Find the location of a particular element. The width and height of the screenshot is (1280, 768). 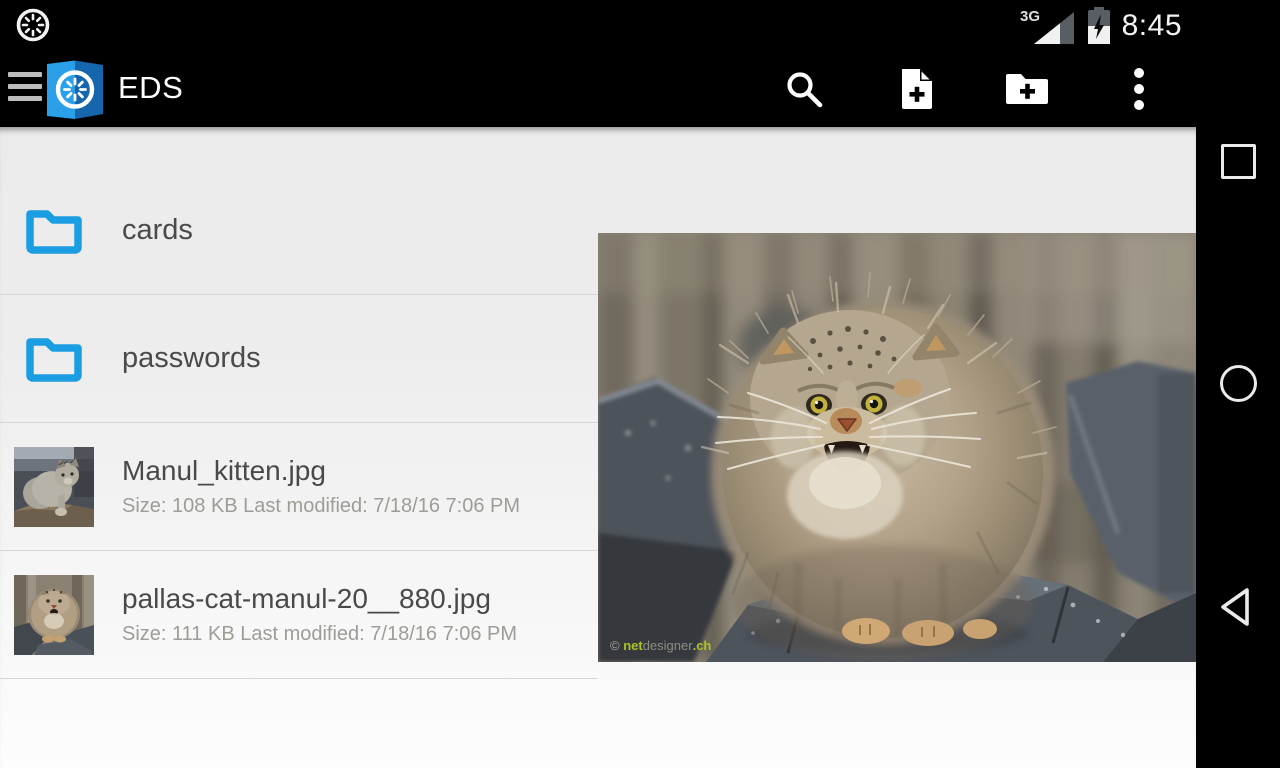

home-circle-icon is located at coordinates (1238, 383).